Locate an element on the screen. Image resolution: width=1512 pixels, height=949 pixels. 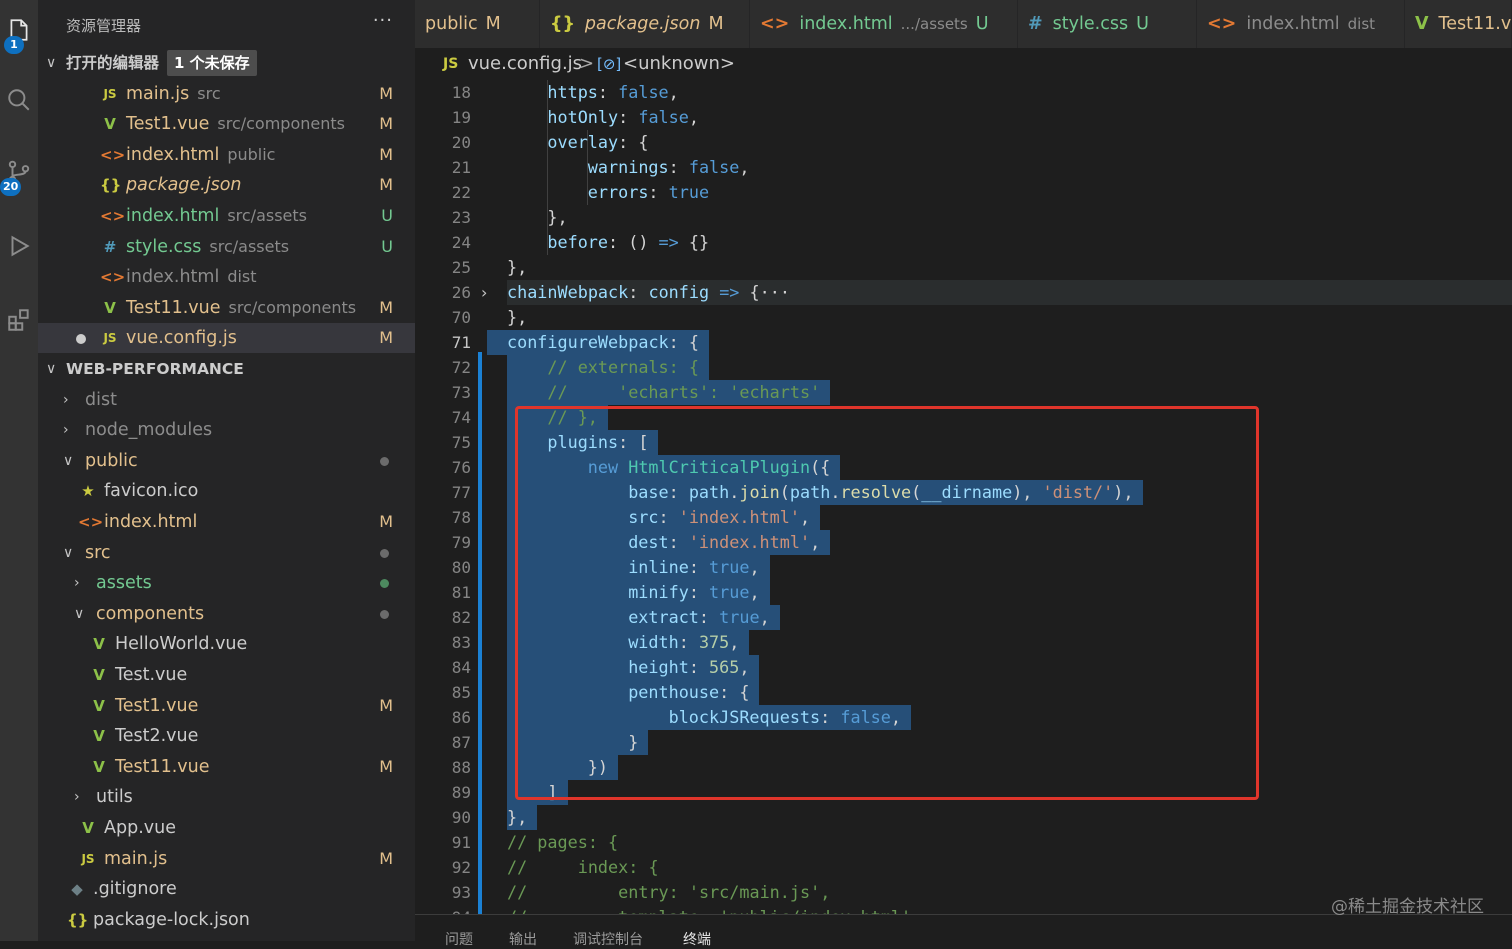
editor-tab: <> index.html dist is located at coordinates (1301, 24).